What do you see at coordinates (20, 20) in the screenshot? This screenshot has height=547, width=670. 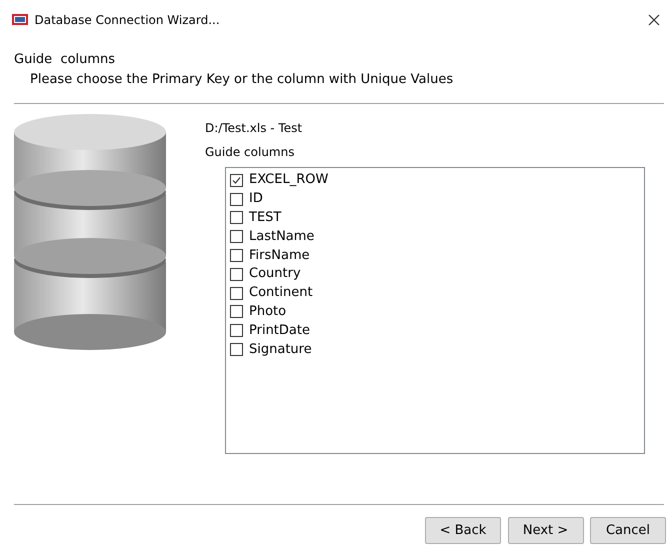 I see `app-icon` at bounding box center [20, 20].